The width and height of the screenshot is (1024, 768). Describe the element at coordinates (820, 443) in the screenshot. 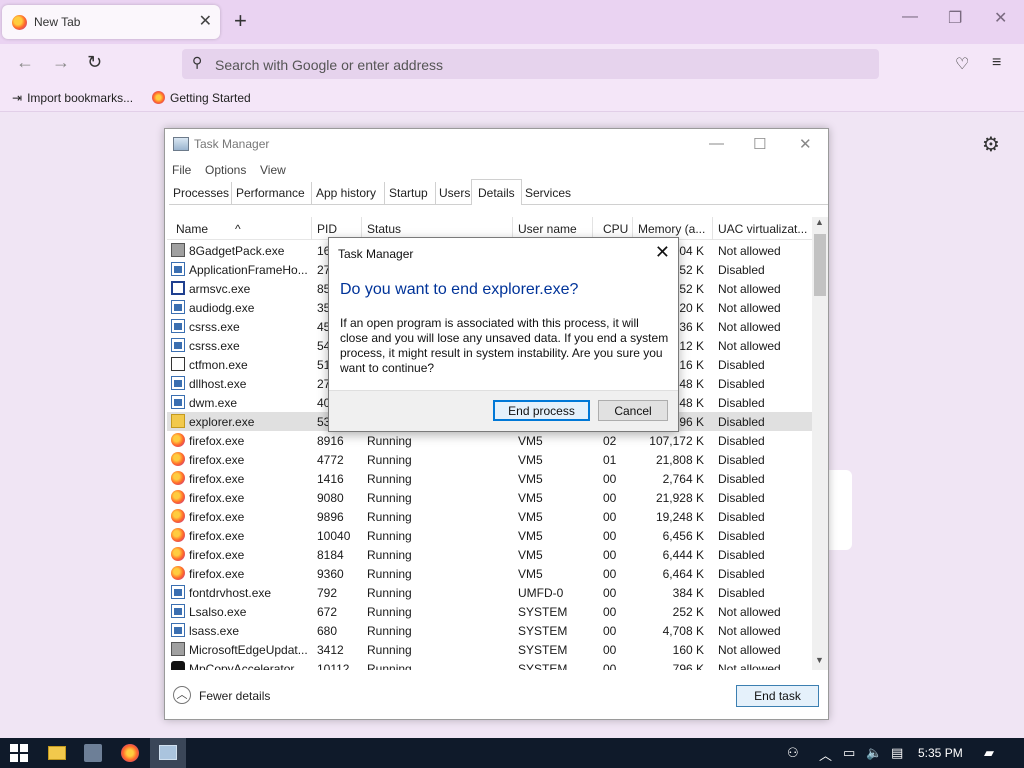

I see `vertical-scrollbar: ▲ ▼` at that location.